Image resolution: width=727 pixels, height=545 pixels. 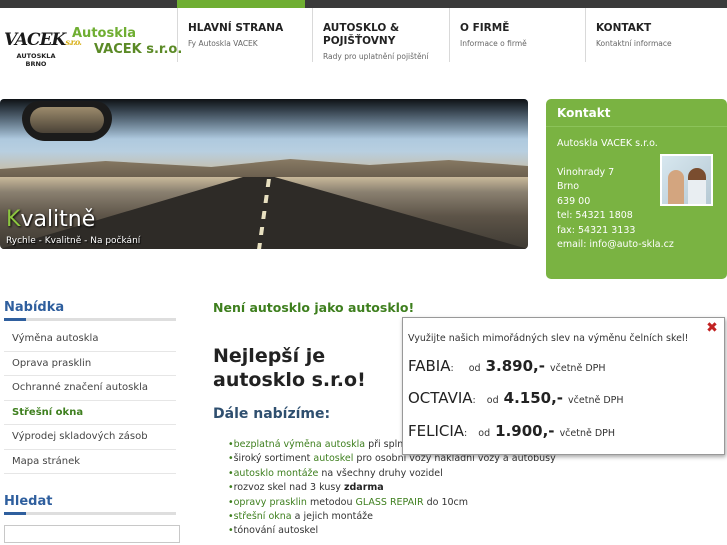 What do you see at coordinates (90, 364) in the screenshot?
I see `sidebar-item-crack-repair: Oprava prasklin` at bounding box center [90, 364].